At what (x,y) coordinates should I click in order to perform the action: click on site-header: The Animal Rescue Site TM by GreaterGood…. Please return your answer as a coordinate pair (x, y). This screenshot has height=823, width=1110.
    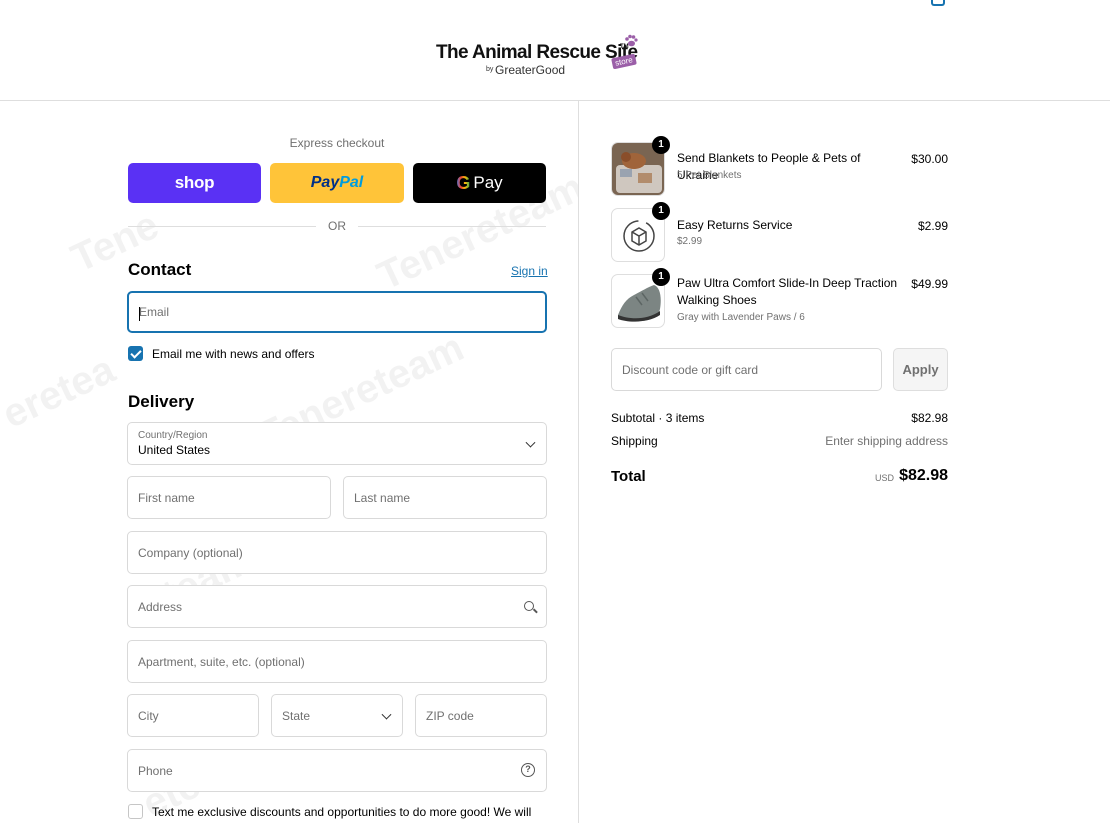
    Looking at the image, I should click on (555, 50).